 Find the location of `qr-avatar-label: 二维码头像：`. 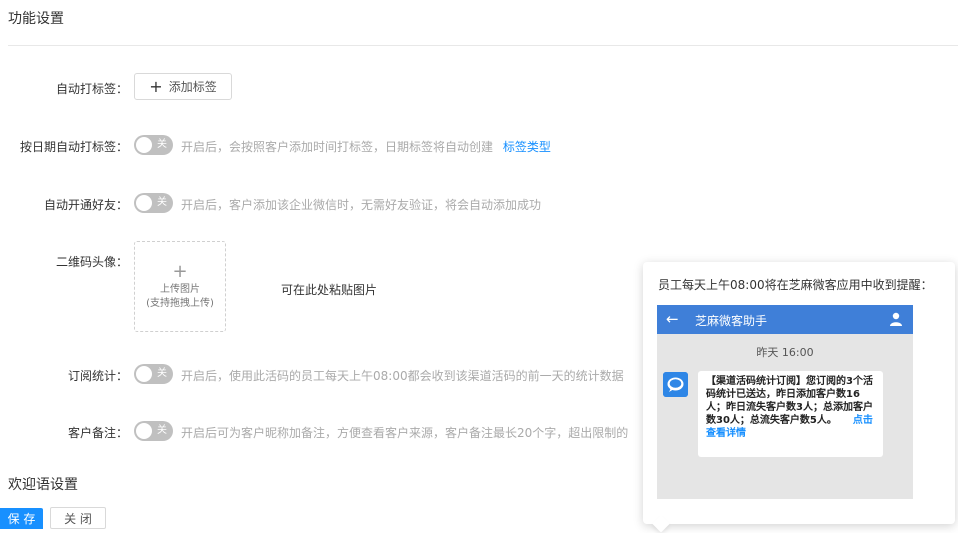

qr-avatar-label: 二维码头像： is located at coordinates (91, 262).